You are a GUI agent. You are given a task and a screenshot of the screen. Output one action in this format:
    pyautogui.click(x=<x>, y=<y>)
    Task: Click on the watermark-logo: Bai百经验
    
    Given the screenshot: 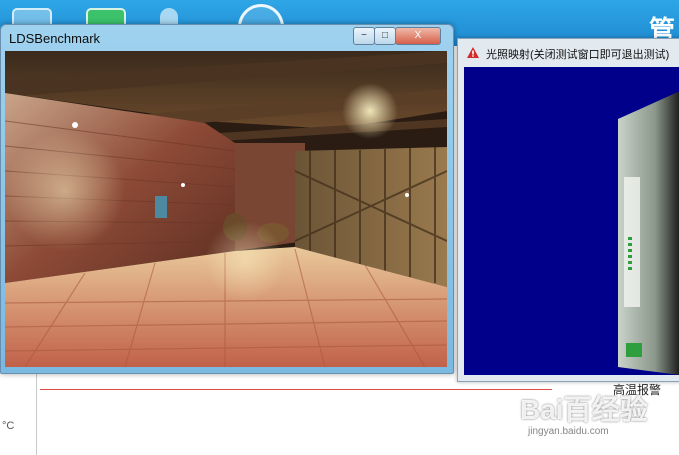 What is the action you would take?
    pyautogui.click(x=584, y=409)
    